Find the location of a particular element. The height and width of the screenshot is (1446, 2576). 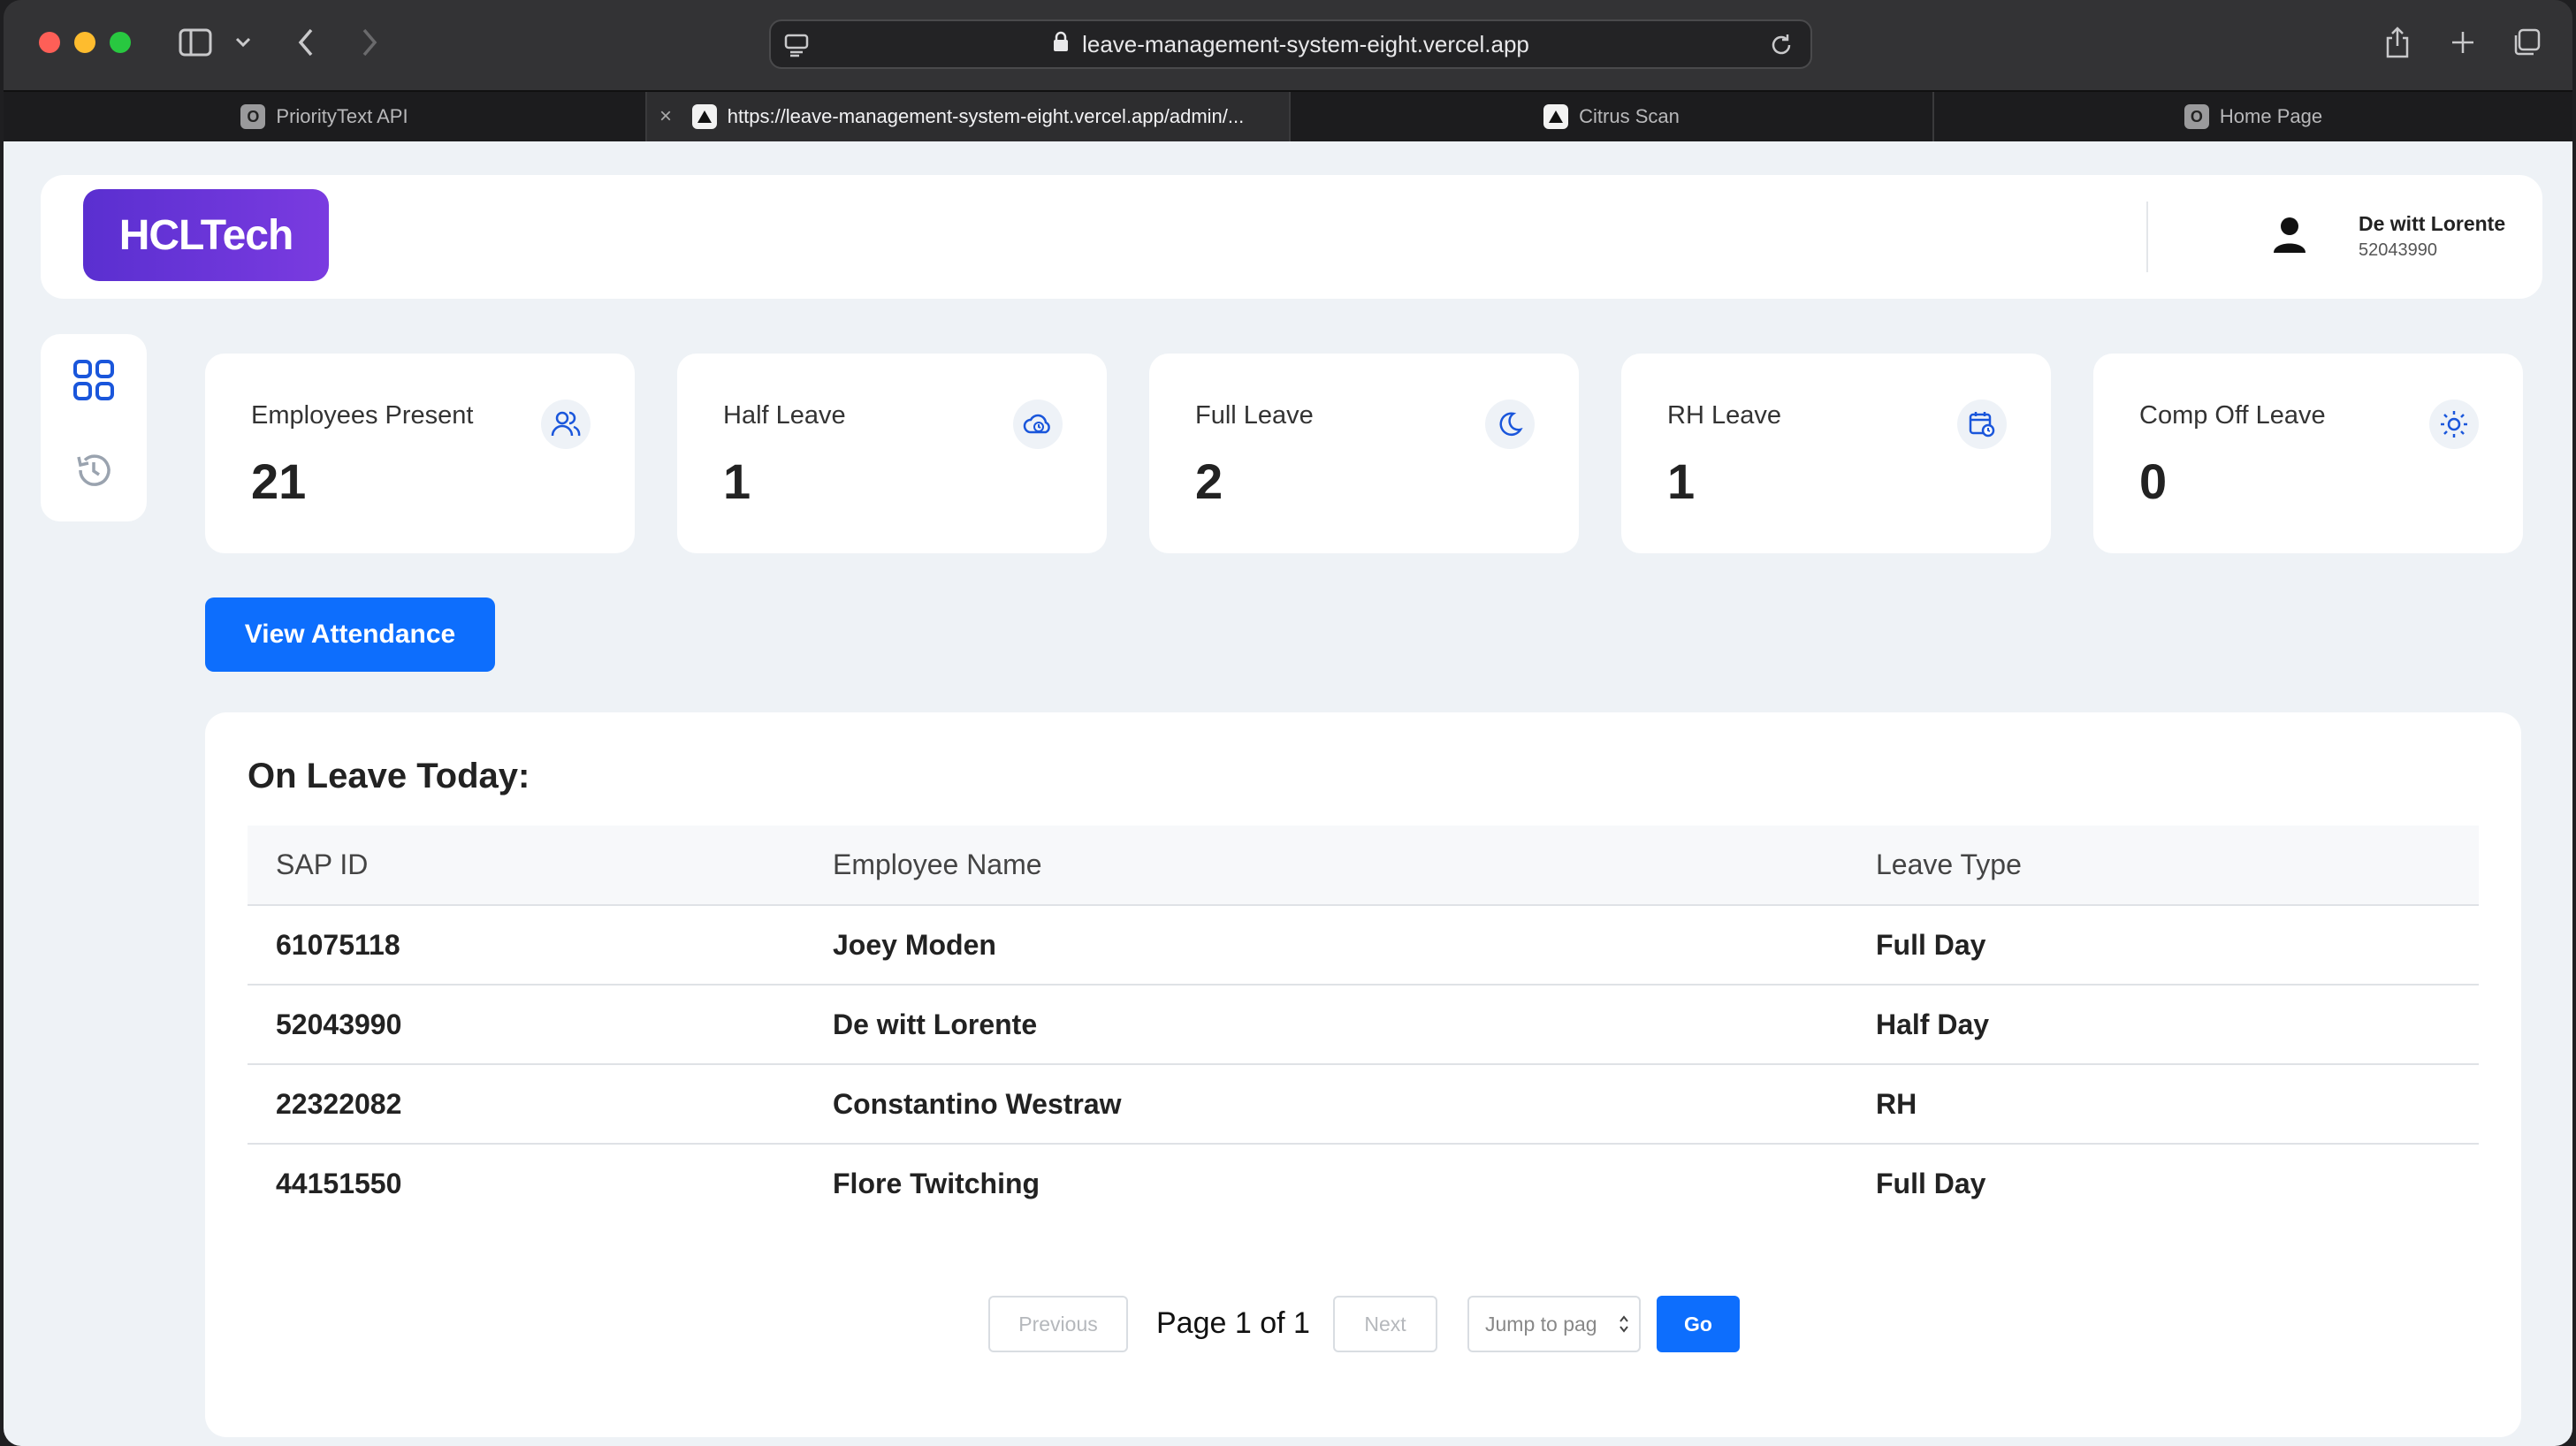

cell-employee-name: Constantino Westraw is located at coordinates (1326, 1104).